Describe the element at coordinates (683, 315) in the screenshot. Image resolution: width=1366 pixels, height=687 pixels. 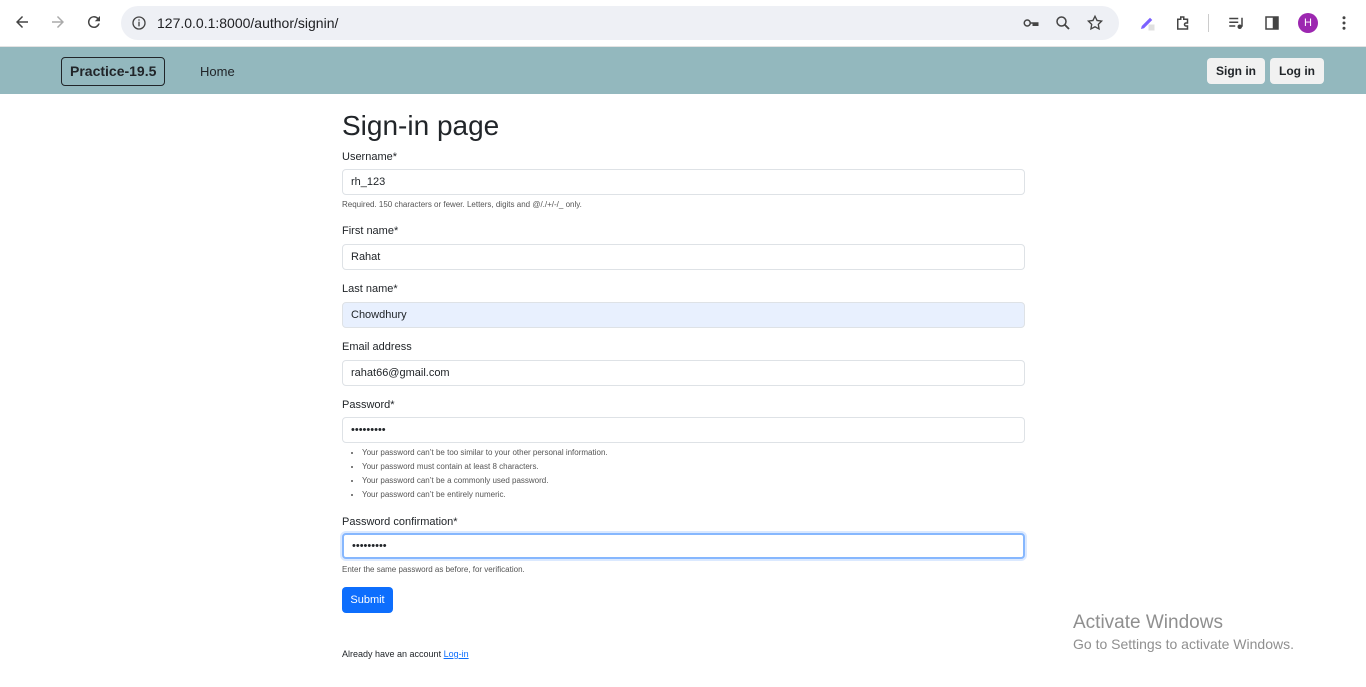
I see `last-name-field: Chowdhury` at that location.